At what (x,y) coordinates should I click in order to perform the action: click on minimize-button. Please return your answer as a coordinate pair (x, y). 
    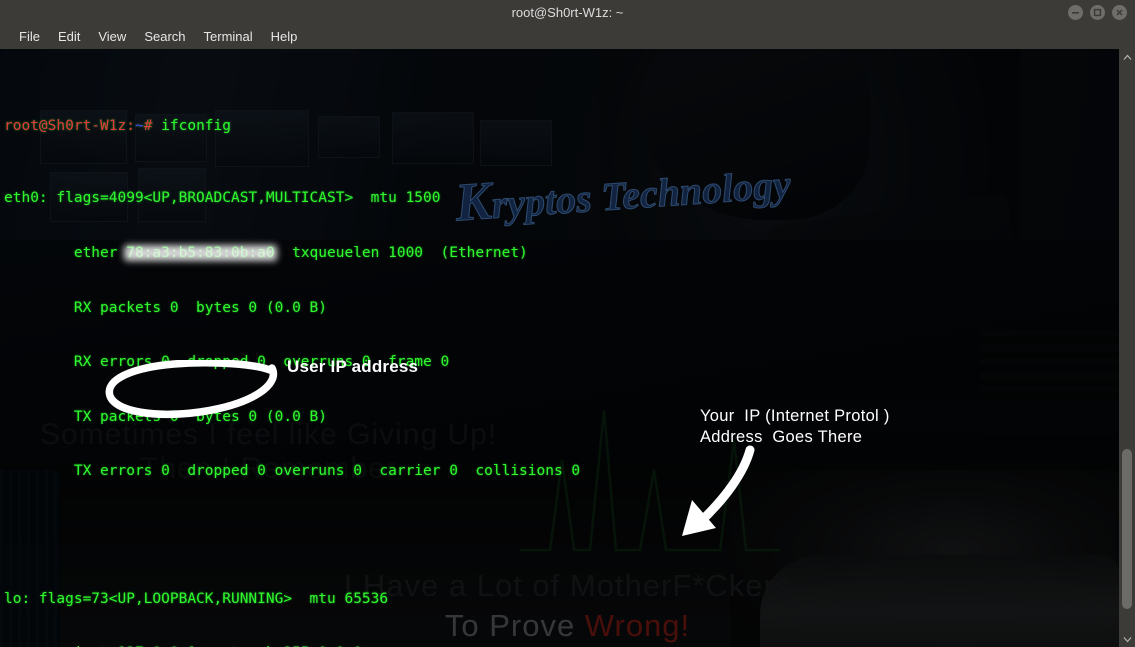
    Looking at the image, I should click on (1075, 12).